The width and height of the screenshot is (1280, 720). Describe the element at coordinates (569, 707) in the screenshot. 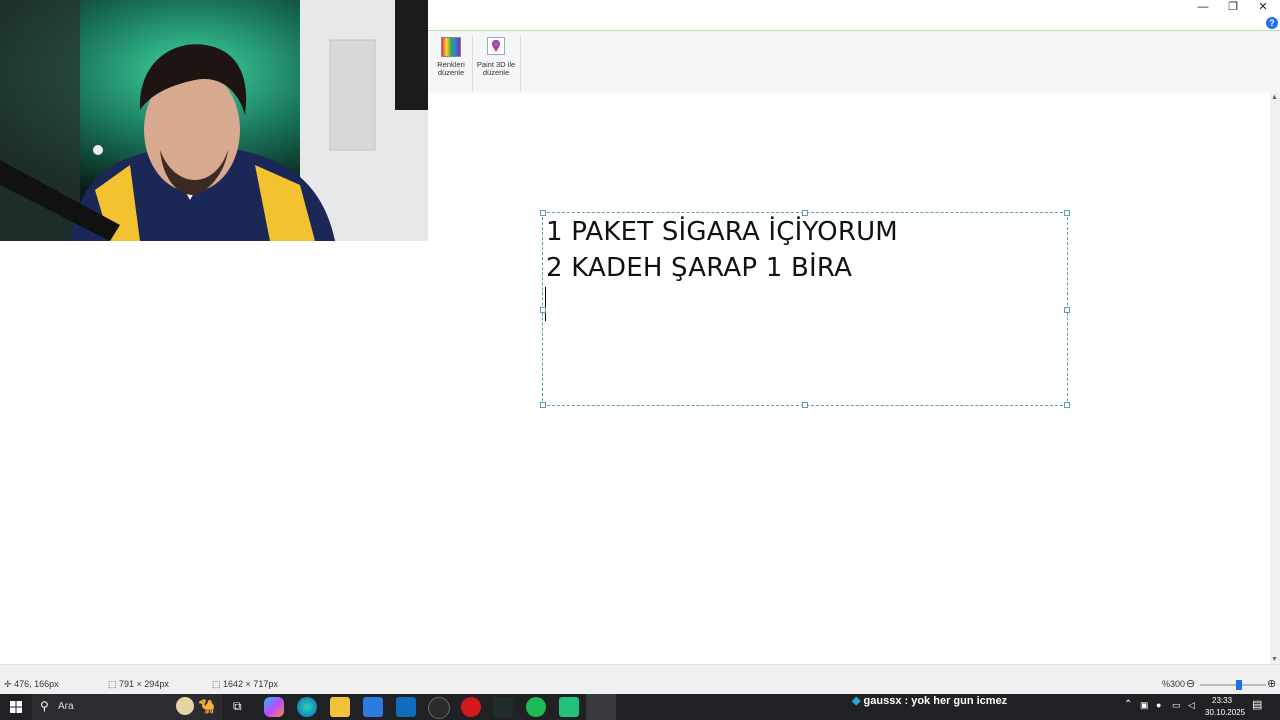

I see `app-icon` at that location.